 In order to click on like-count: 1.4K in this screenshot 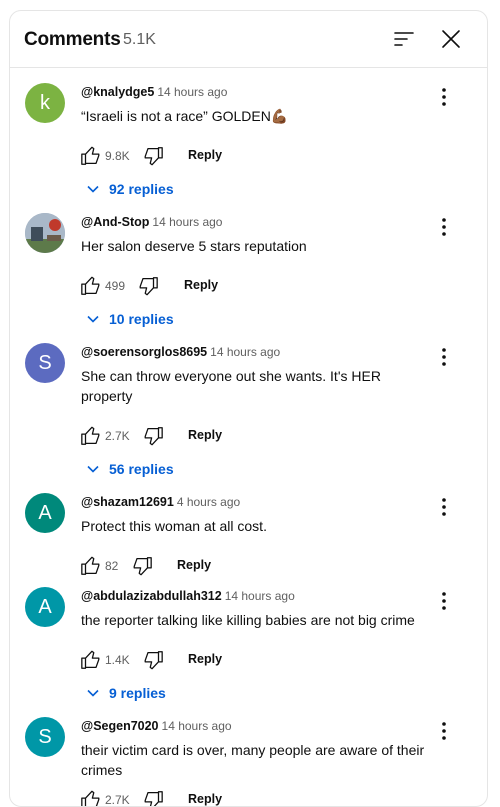, I will do `click(117, 660)`.